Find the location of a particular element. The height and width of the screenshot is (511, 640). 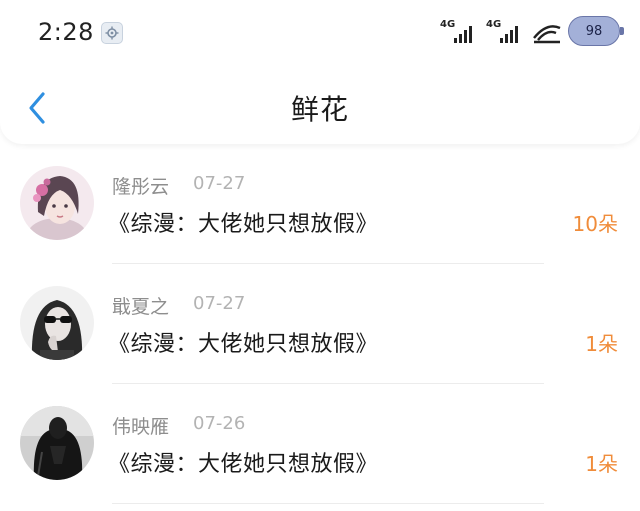

battery-level: 98 is located at coordinates (594, 31).